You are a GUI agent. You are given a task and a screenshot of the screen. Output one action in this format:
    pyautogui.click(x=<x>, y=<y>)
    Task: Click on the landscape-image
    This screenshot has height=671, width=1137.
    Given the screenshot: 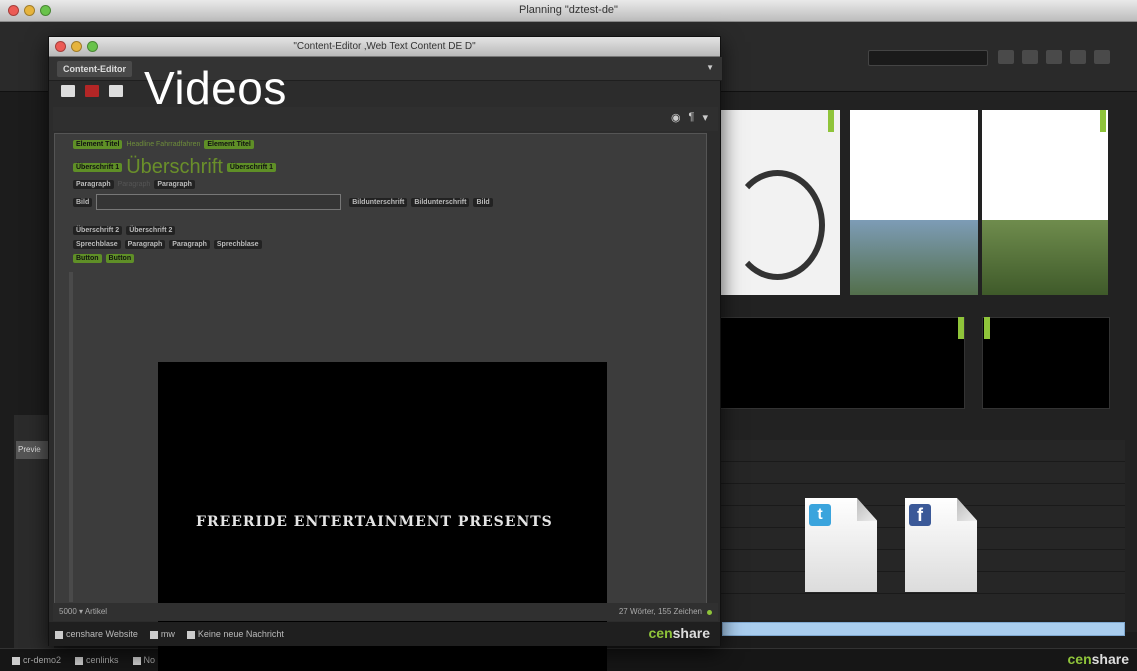 What is the action you would take?
    pyautogui.click(x=914, y=257)
    